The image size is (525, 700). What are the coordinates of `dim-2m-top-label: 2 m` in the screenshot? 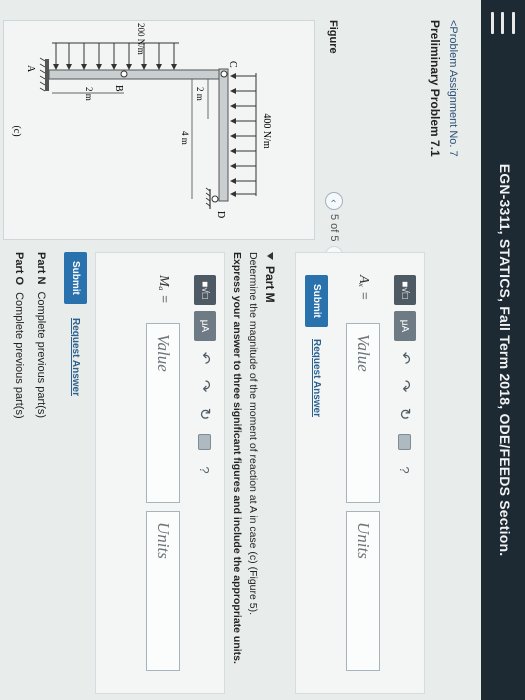 It's located at (200, 94).